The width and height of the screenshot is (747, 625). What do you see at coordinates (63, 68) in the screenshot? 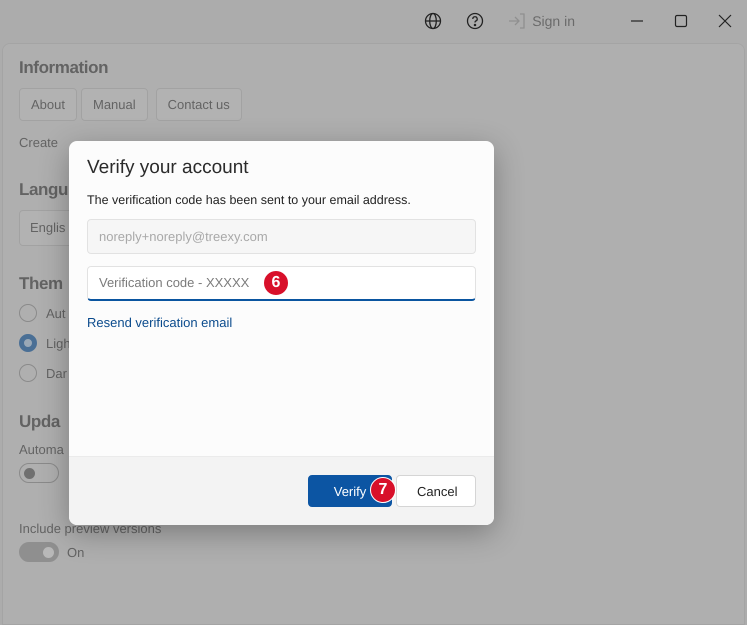
I see `section-heading: Information` at bounding box center [63, 68].